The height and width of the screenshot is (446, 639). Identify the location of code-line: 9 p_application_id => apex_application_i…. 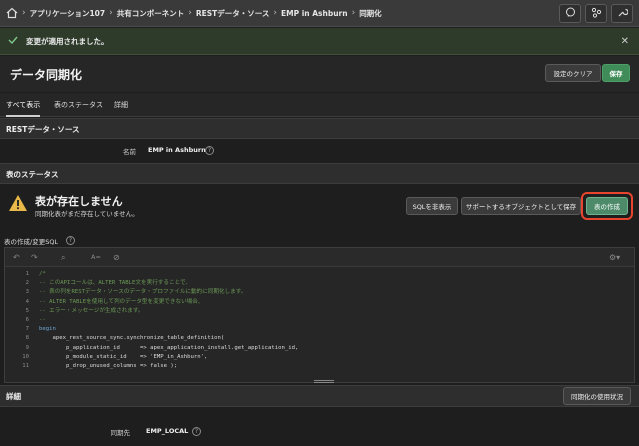
(319, 348).